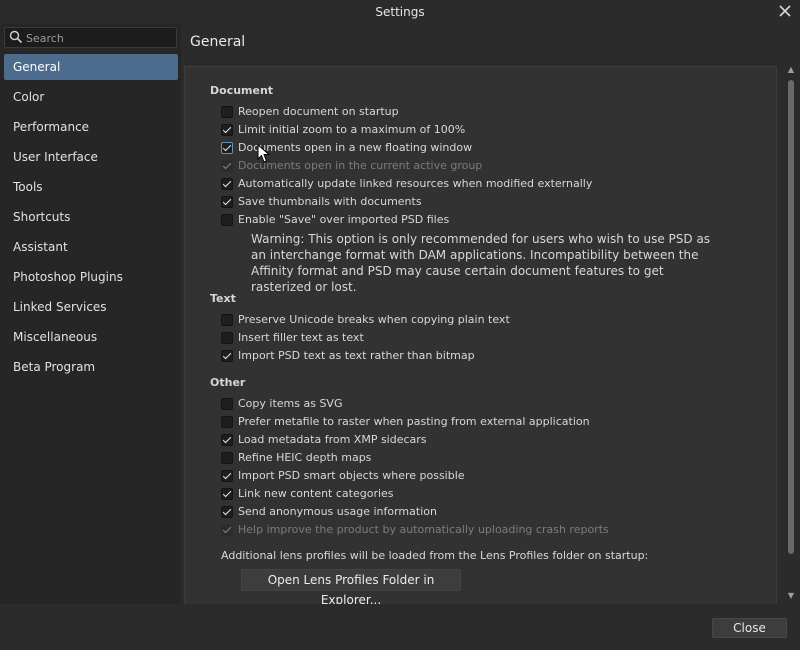 This screenshot has height=650, width=800. I want to click on vertical-scrollbar: ▲ ▼, so click(791, 334).